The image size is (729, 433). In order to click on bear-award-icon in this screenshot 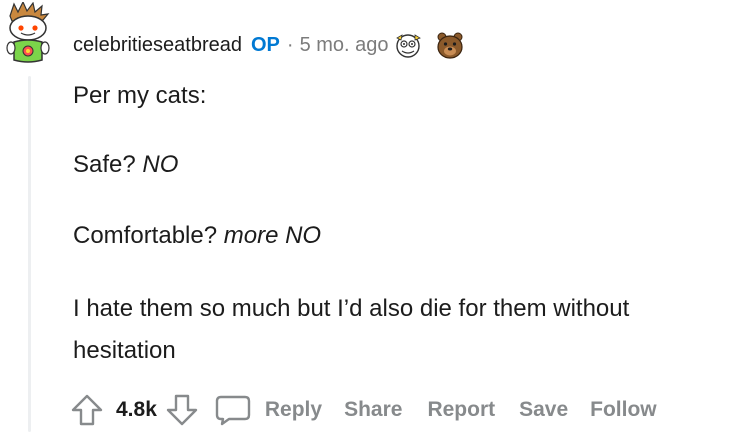, I will do `click(450, 45)`.